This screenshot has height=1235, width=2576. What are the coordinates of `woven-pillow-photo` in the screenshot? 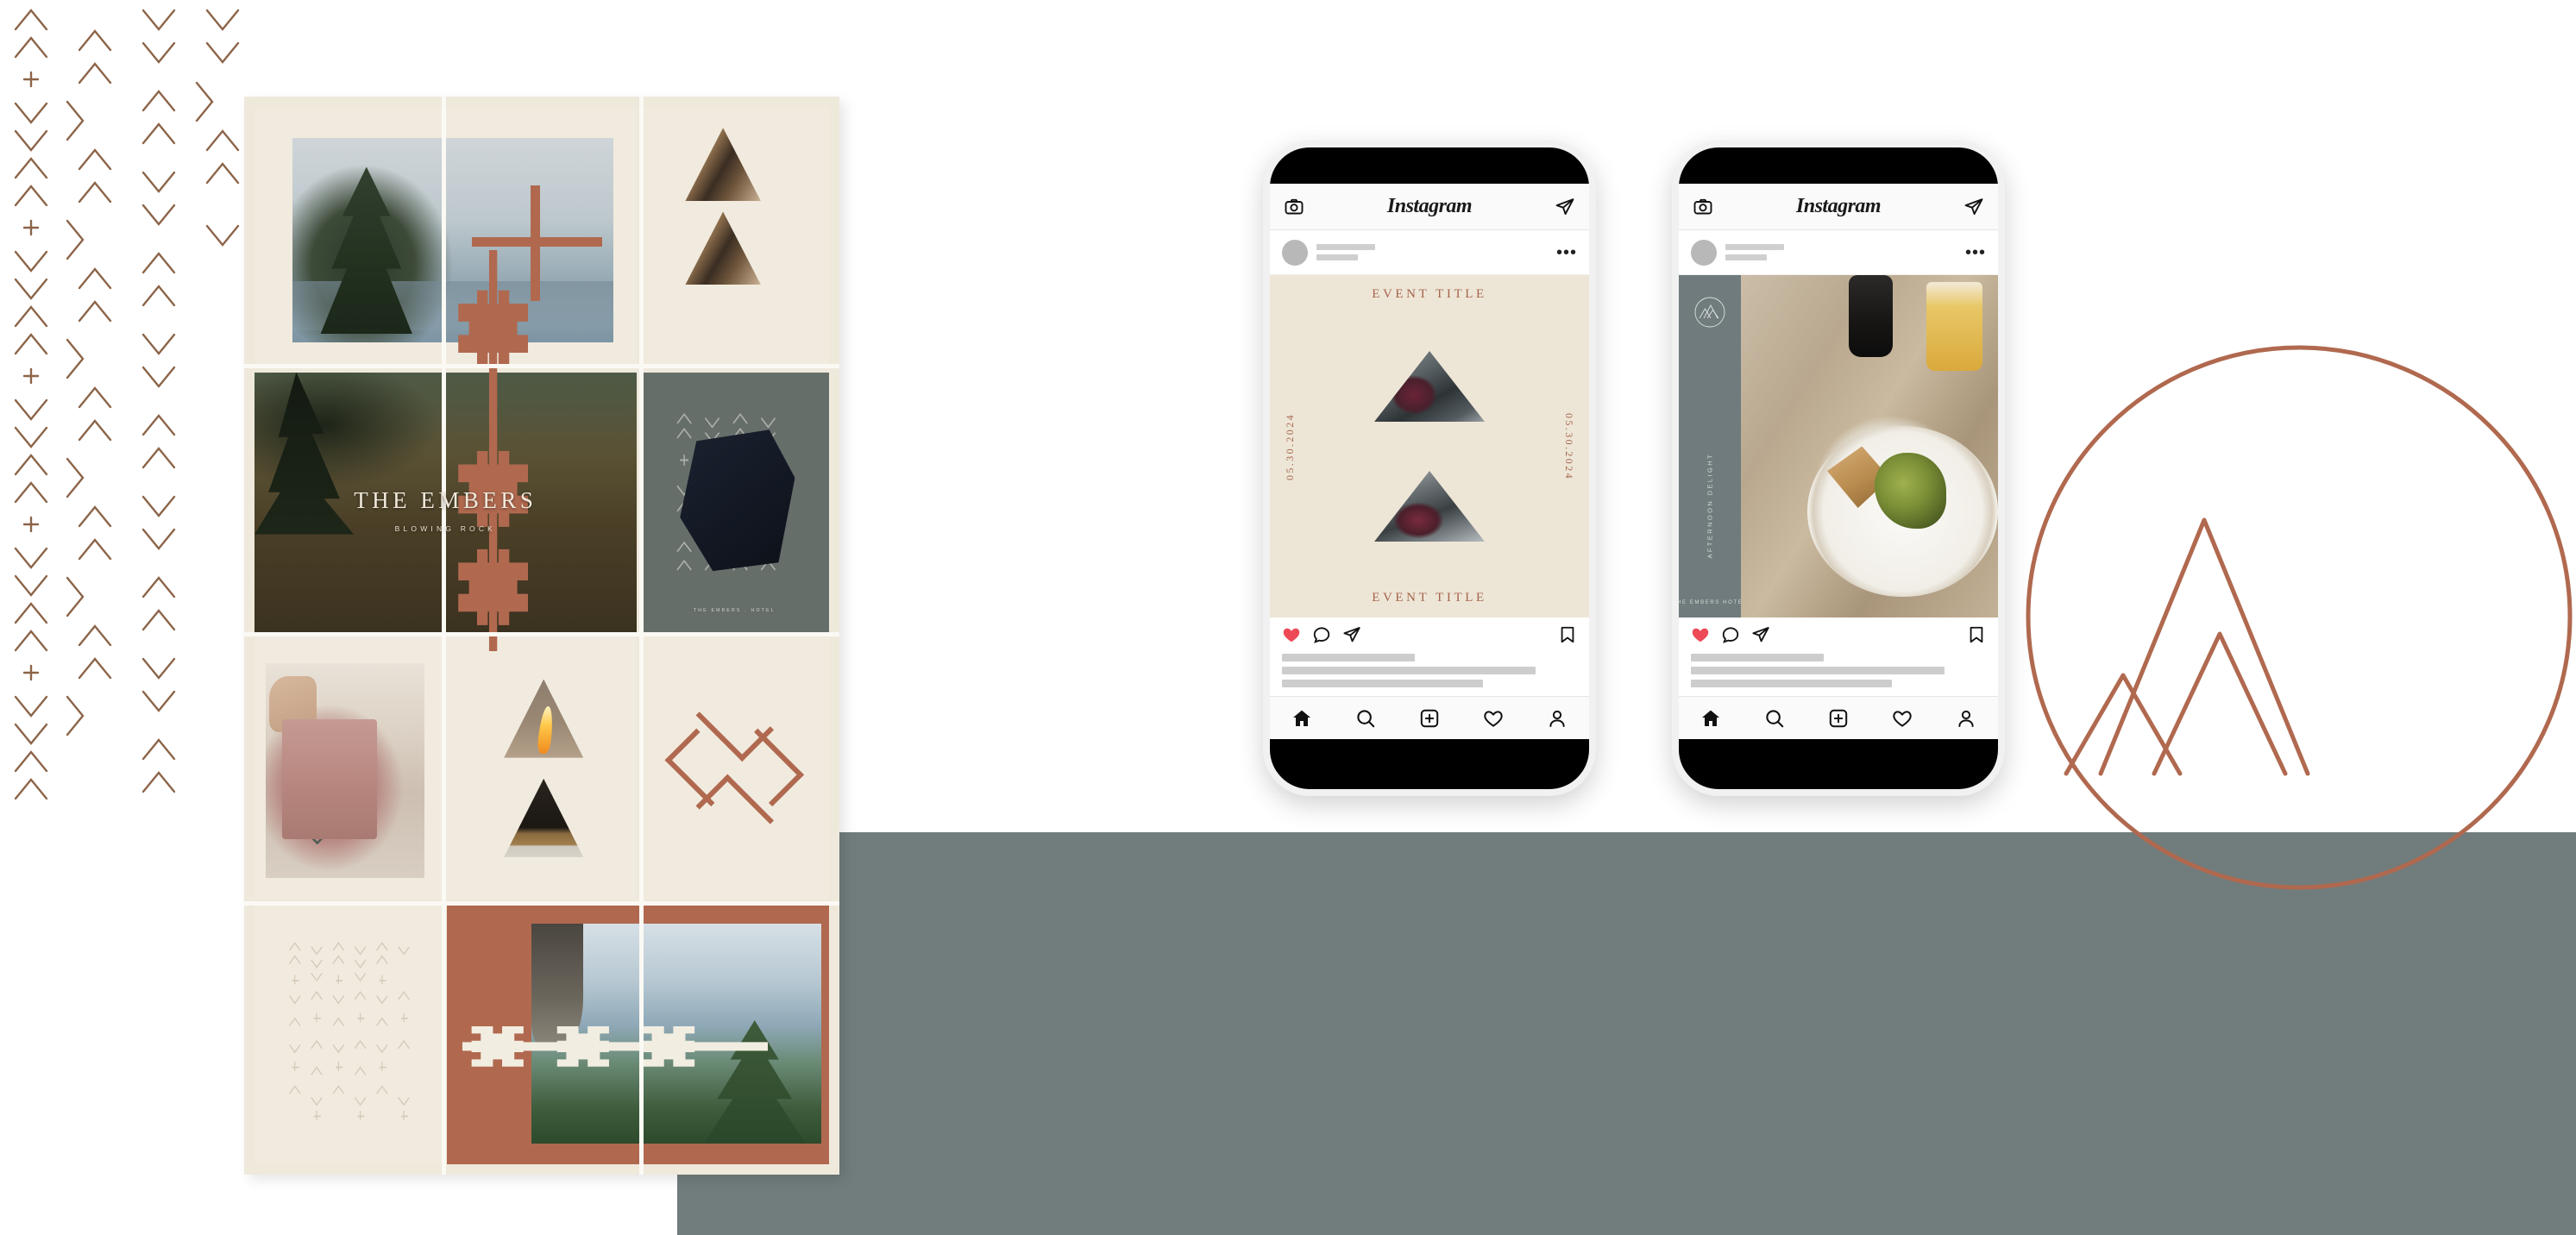 It's located at (345, 771).